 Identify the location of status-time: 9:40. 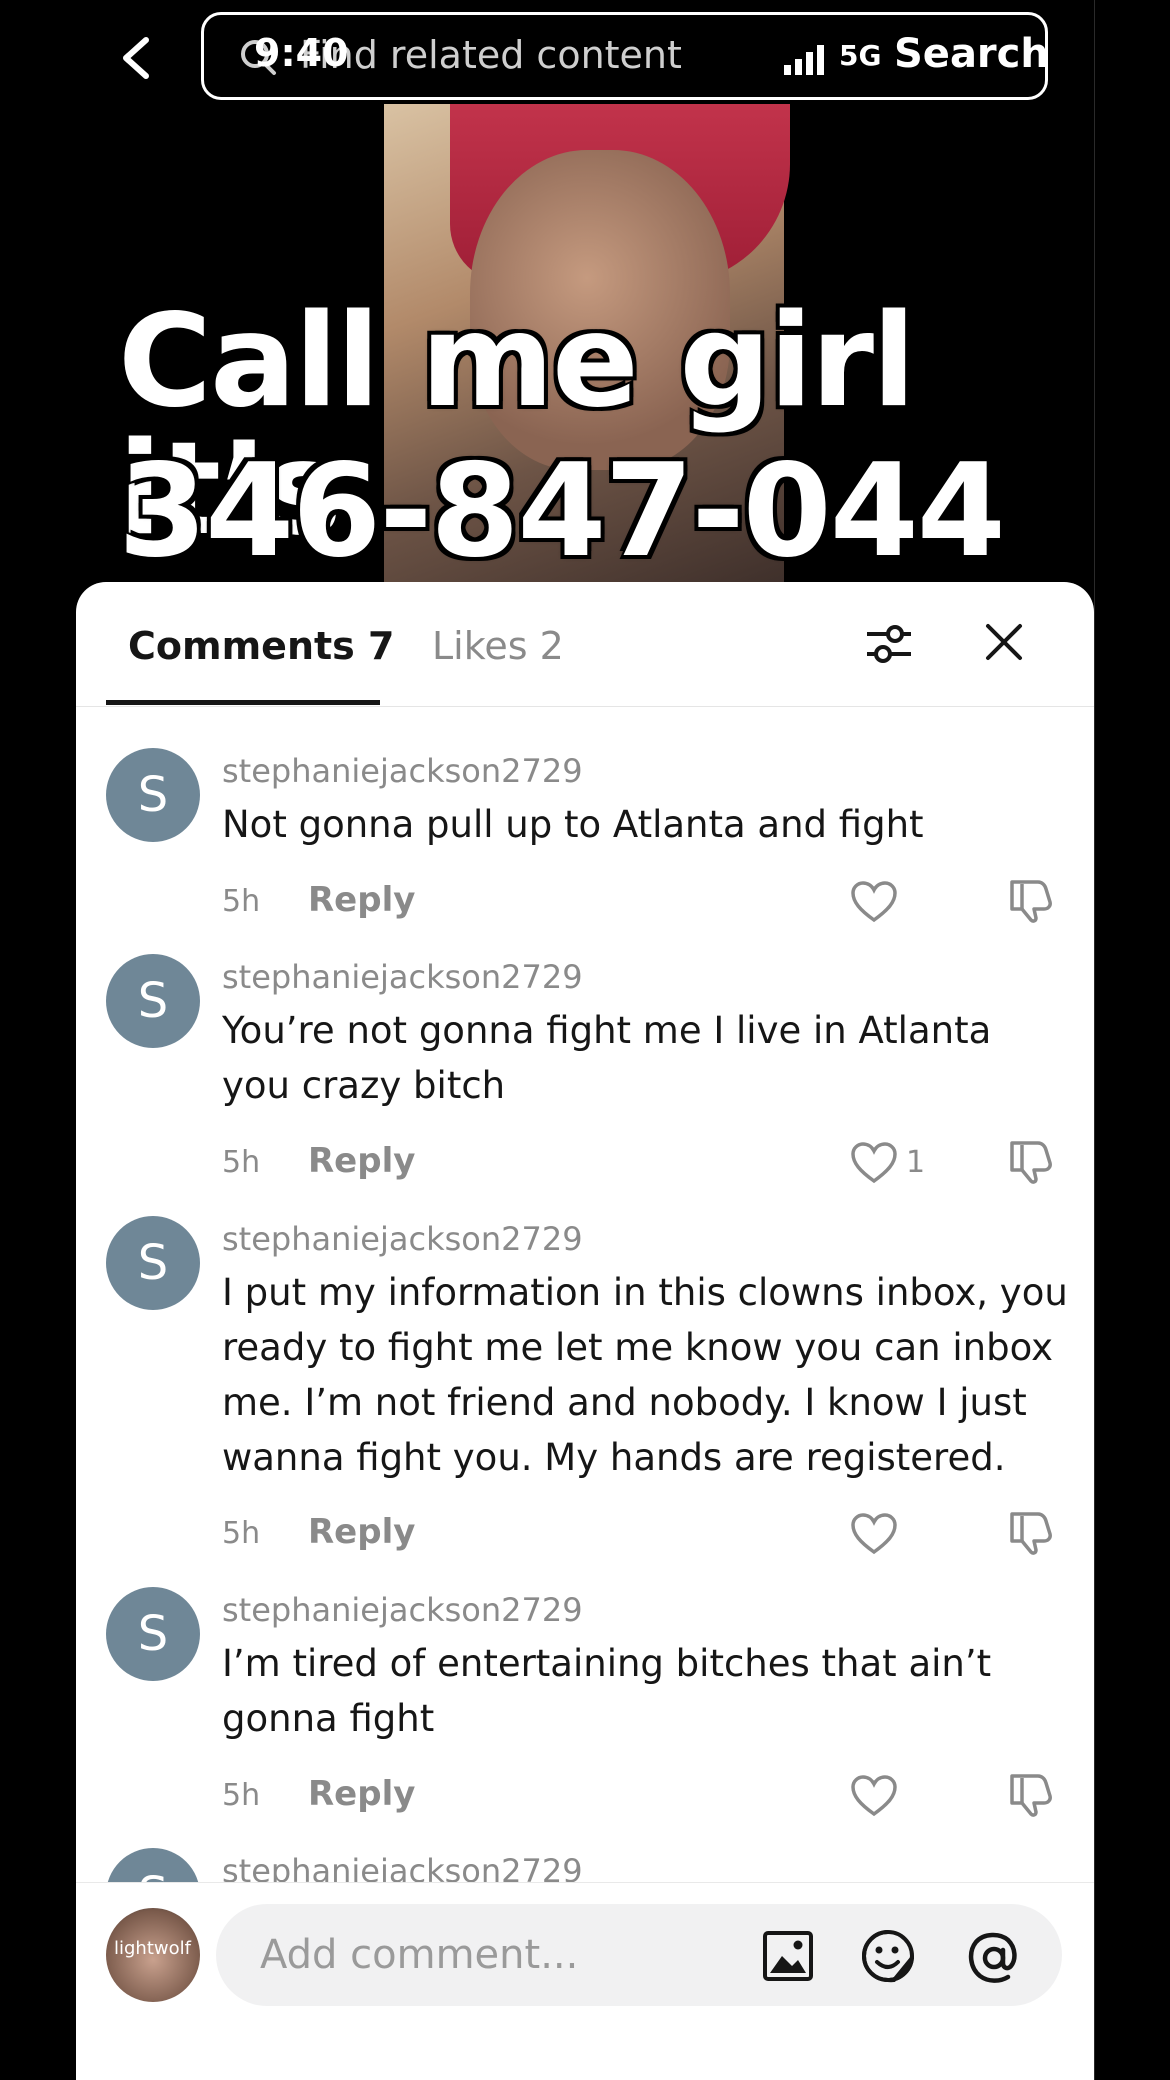
(301, 53).